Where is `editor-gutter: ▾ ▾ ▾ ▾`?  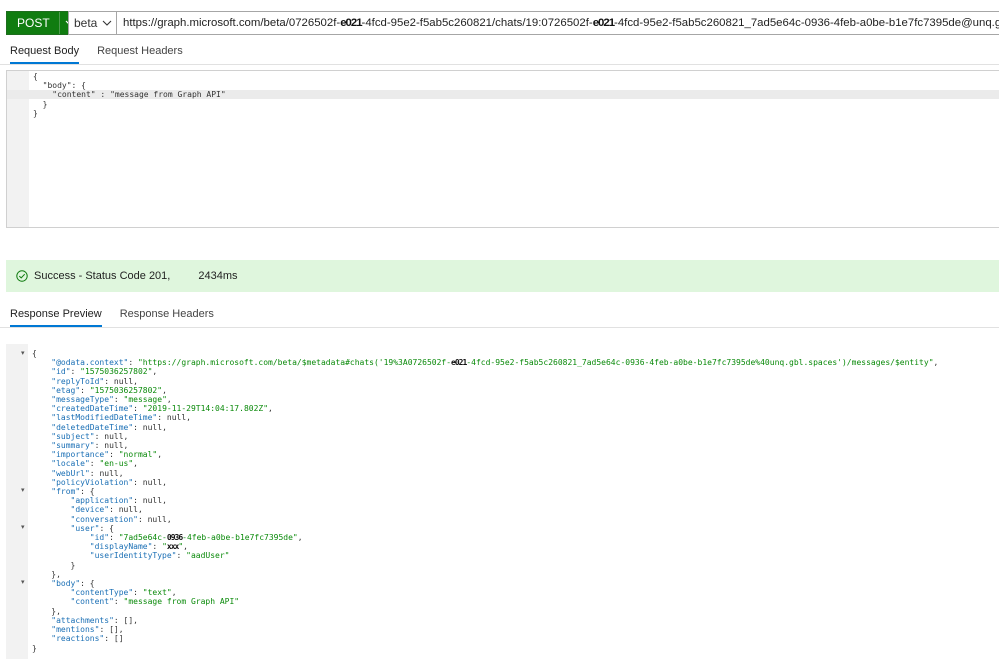
editor-gutter: ▾ ▾ ▾ ▾ is located at coordinates (17, 501).